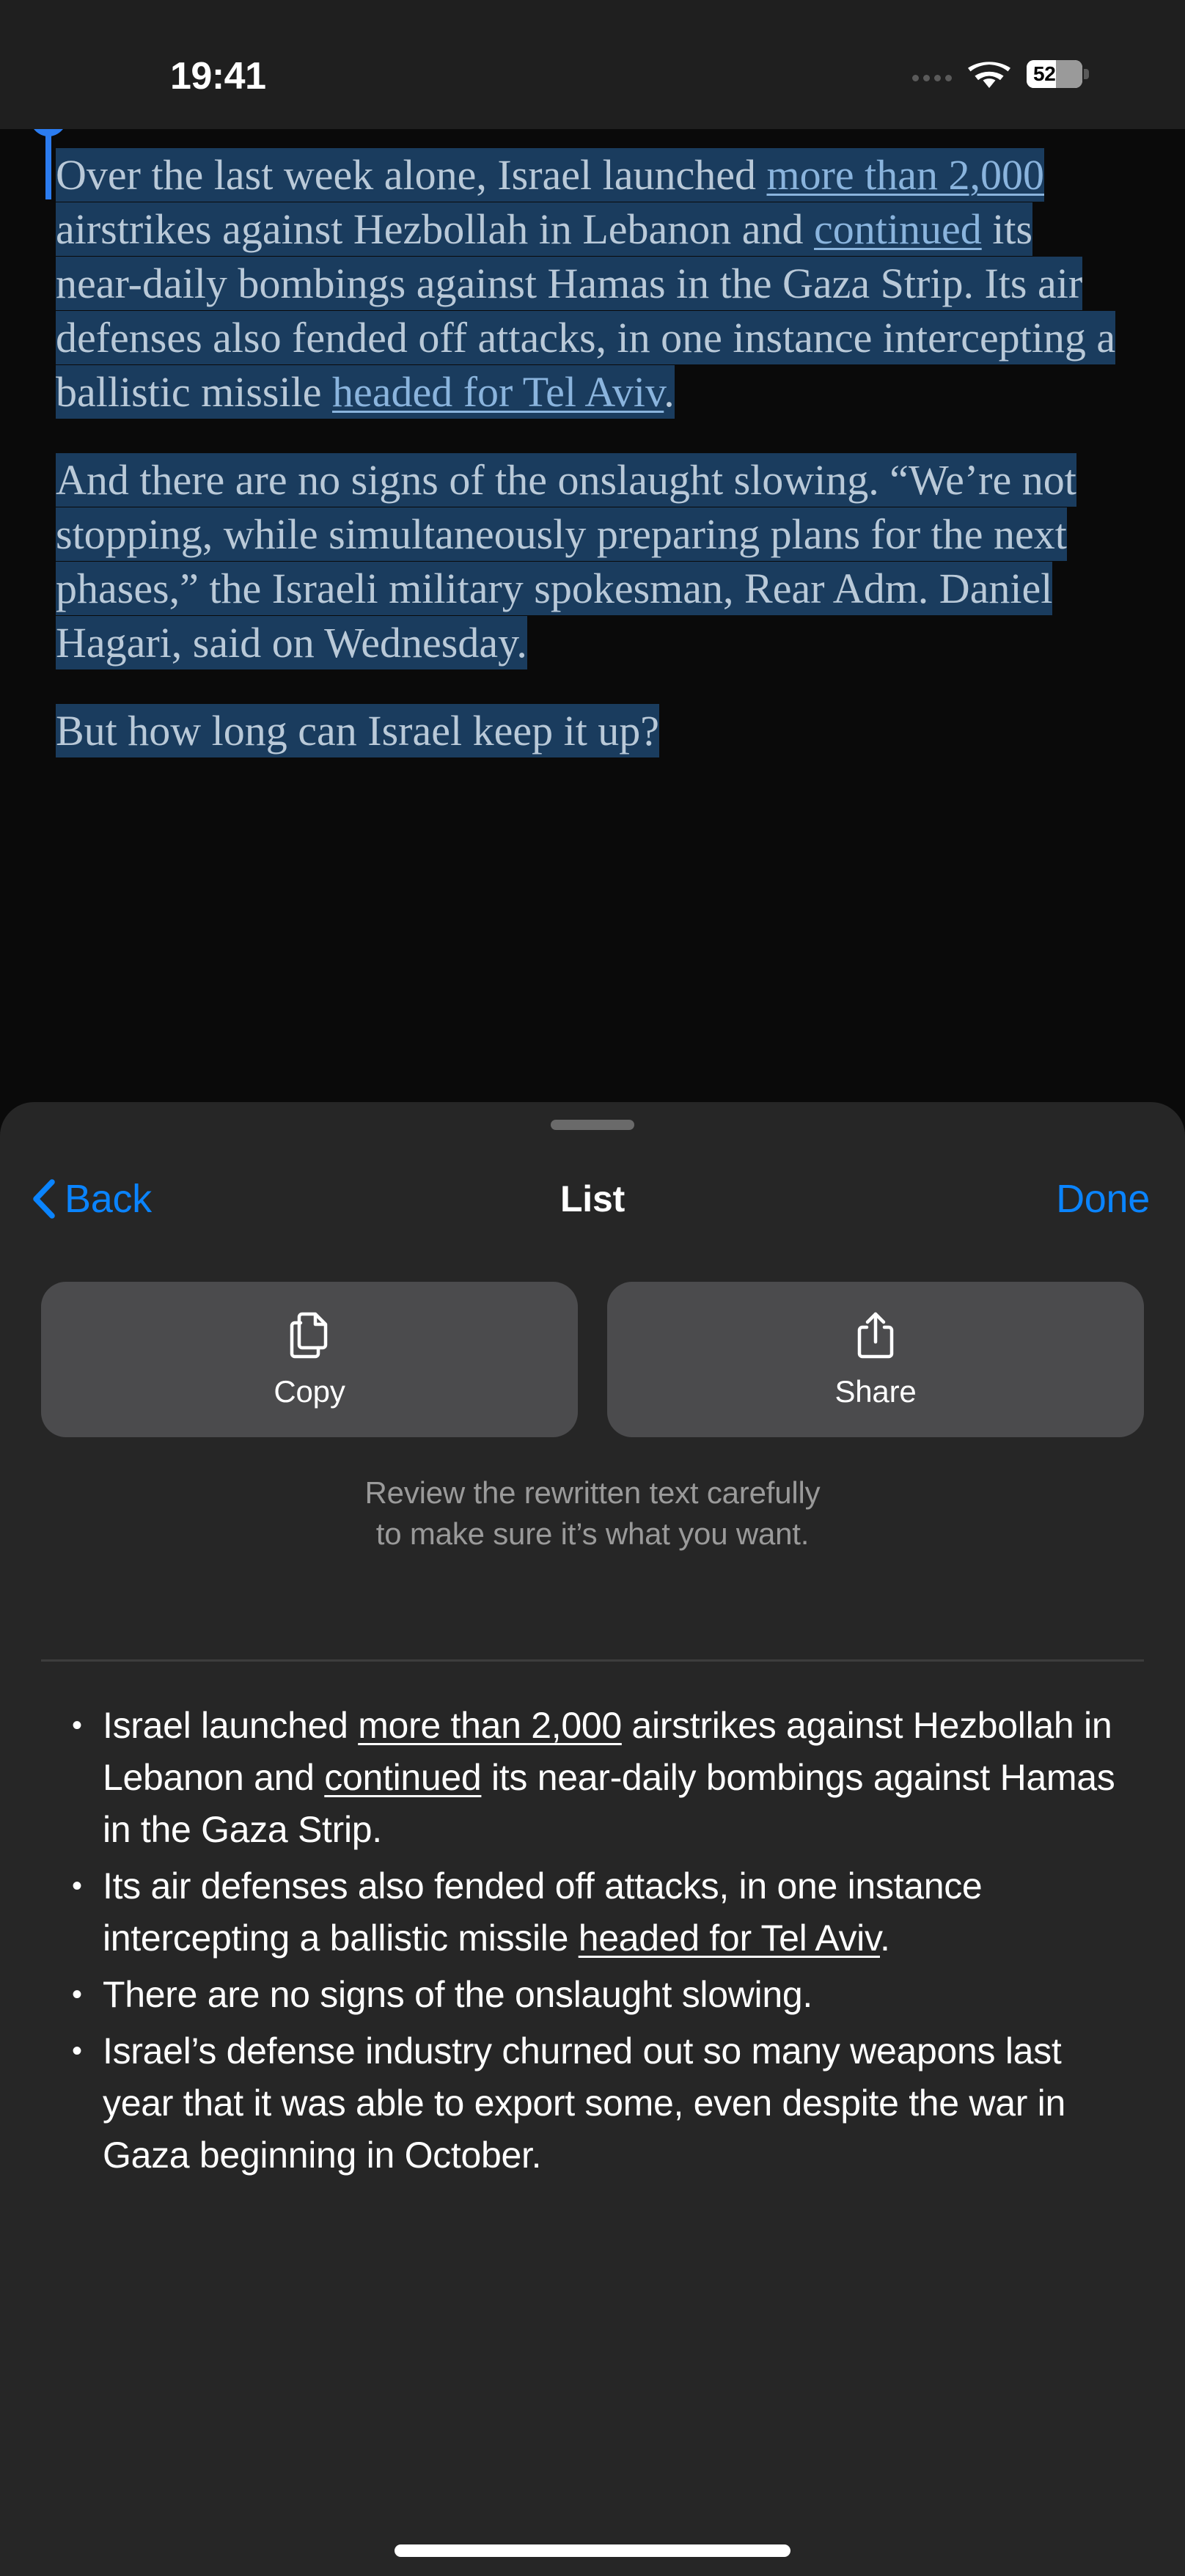  I want to click on wifi-icon, so click(989, 75).